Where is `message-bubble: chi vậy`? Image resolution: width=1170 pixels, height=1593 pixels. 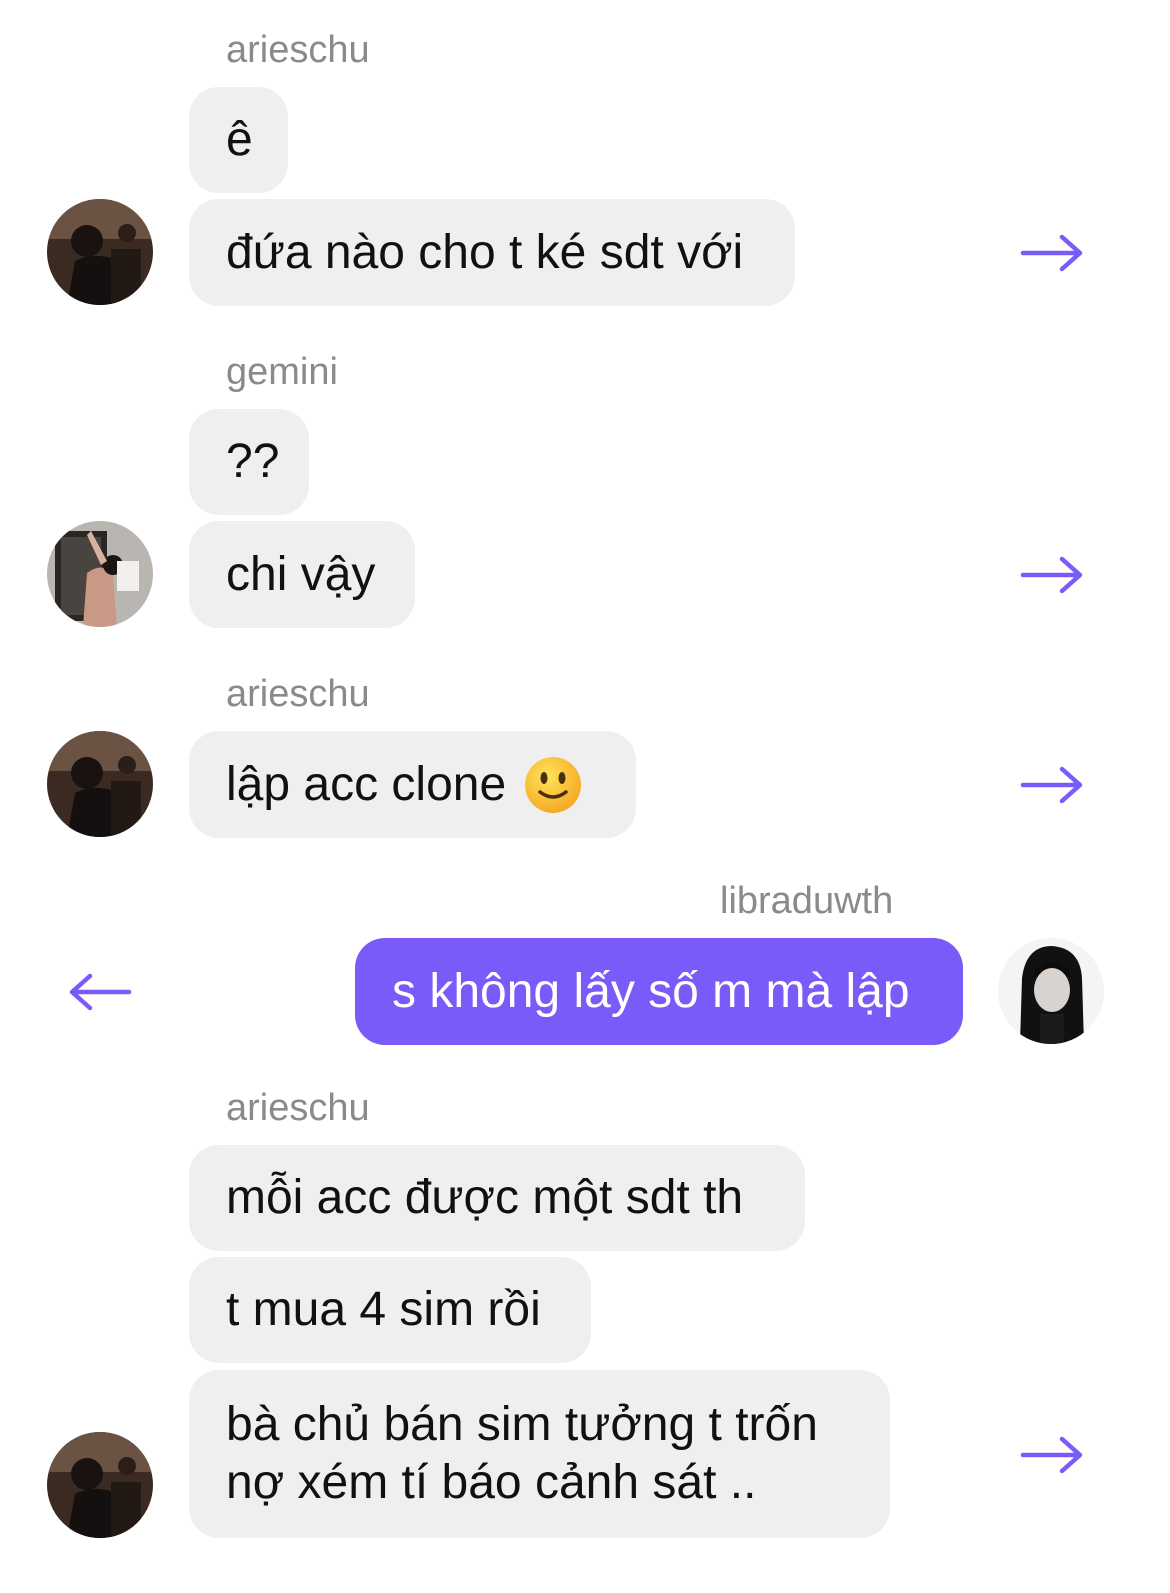 message-bubble: chi vậy is located at coordinates (302, 574).